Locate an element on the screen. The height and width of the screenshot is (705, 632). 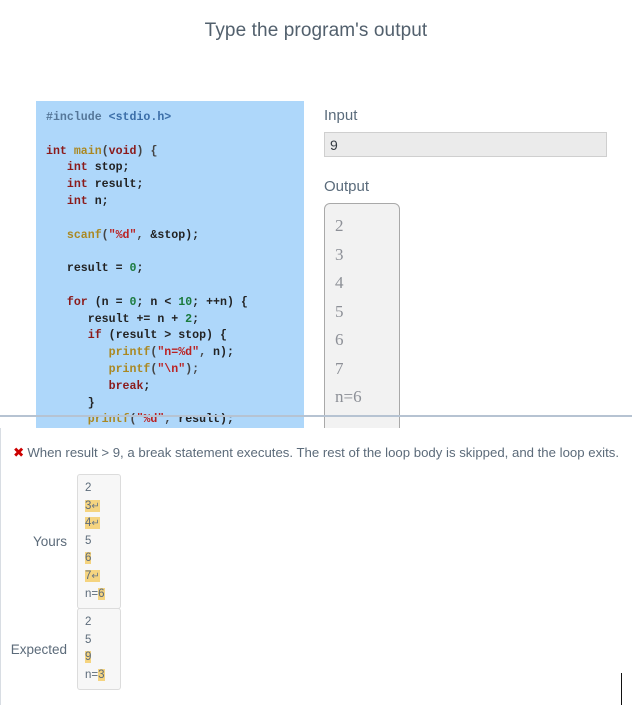
expected-row: Expected 2 5 9 n=3 is located at coordinates (71, 649).